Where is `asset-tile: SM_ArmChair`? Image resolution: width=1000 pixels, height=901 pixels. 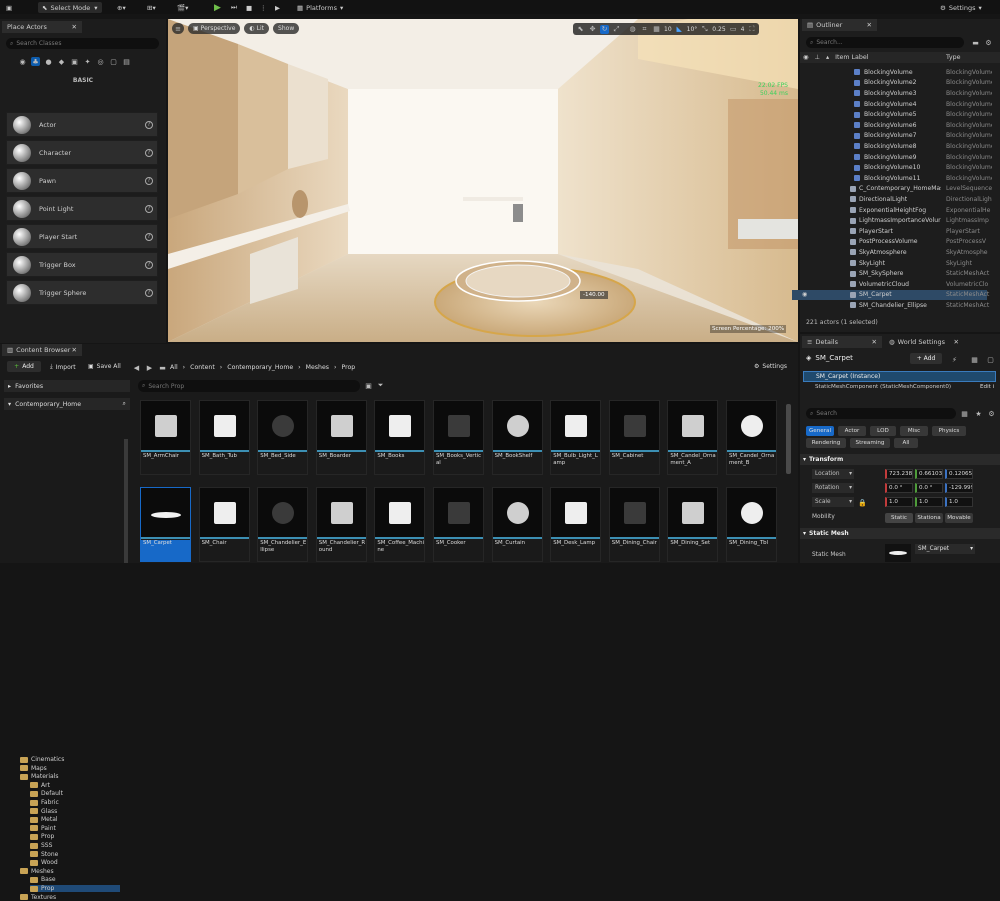 asset-tile: SM_ArmChair is located at coordinates (165, 437).